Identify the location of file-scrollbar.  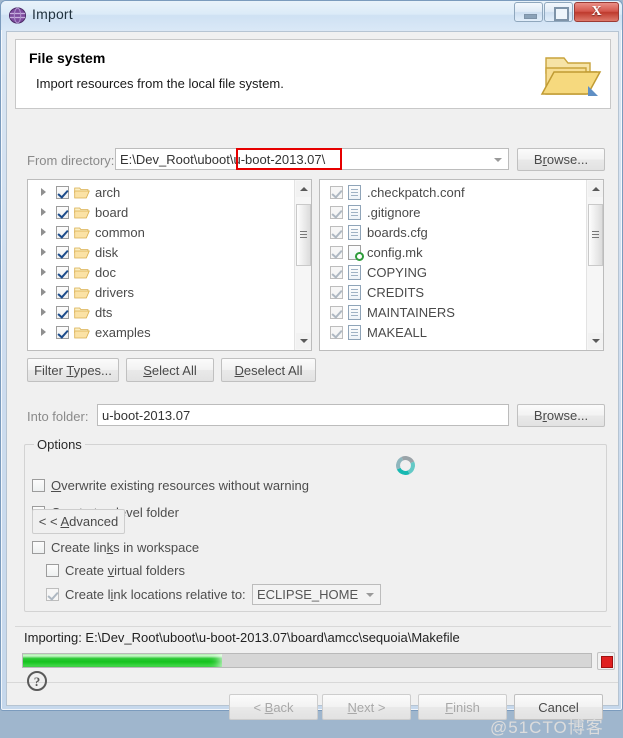
(594, 265).